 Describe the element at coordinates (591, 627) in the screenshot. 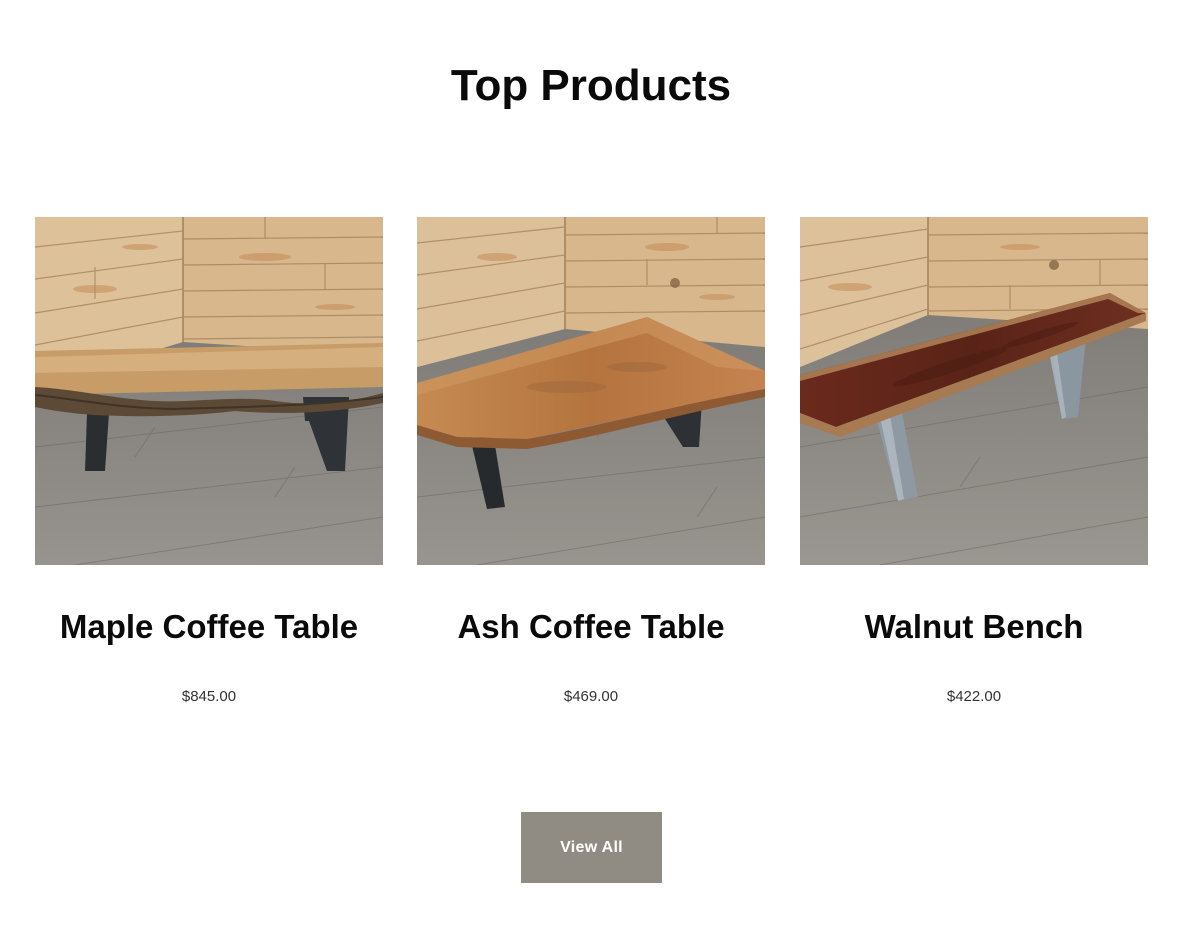

I see `product-name: Ash Coffee Table` at that location.